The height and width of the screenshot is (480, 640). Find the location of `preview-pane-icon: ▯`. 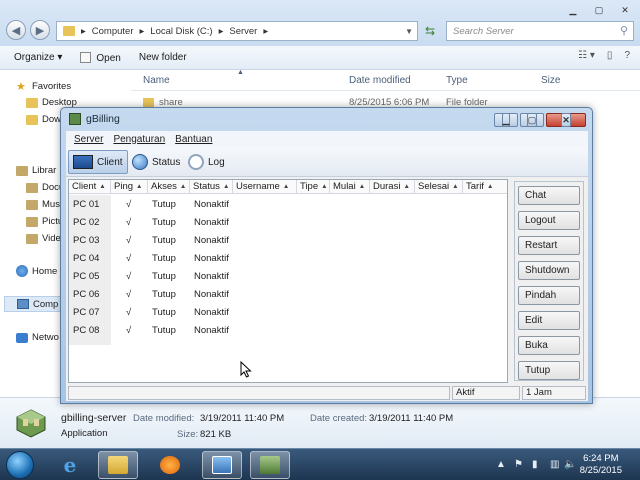

preview-pane-icon: ▯ is located at coordinates (610, 55).